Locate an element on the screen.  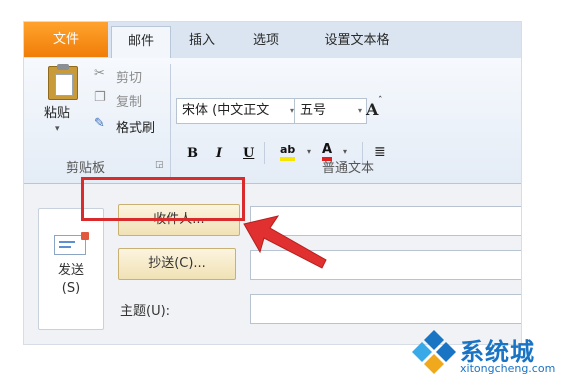
font-family-select: 宋体 (中文正文 ▾ is located at coordinates (237, 111).